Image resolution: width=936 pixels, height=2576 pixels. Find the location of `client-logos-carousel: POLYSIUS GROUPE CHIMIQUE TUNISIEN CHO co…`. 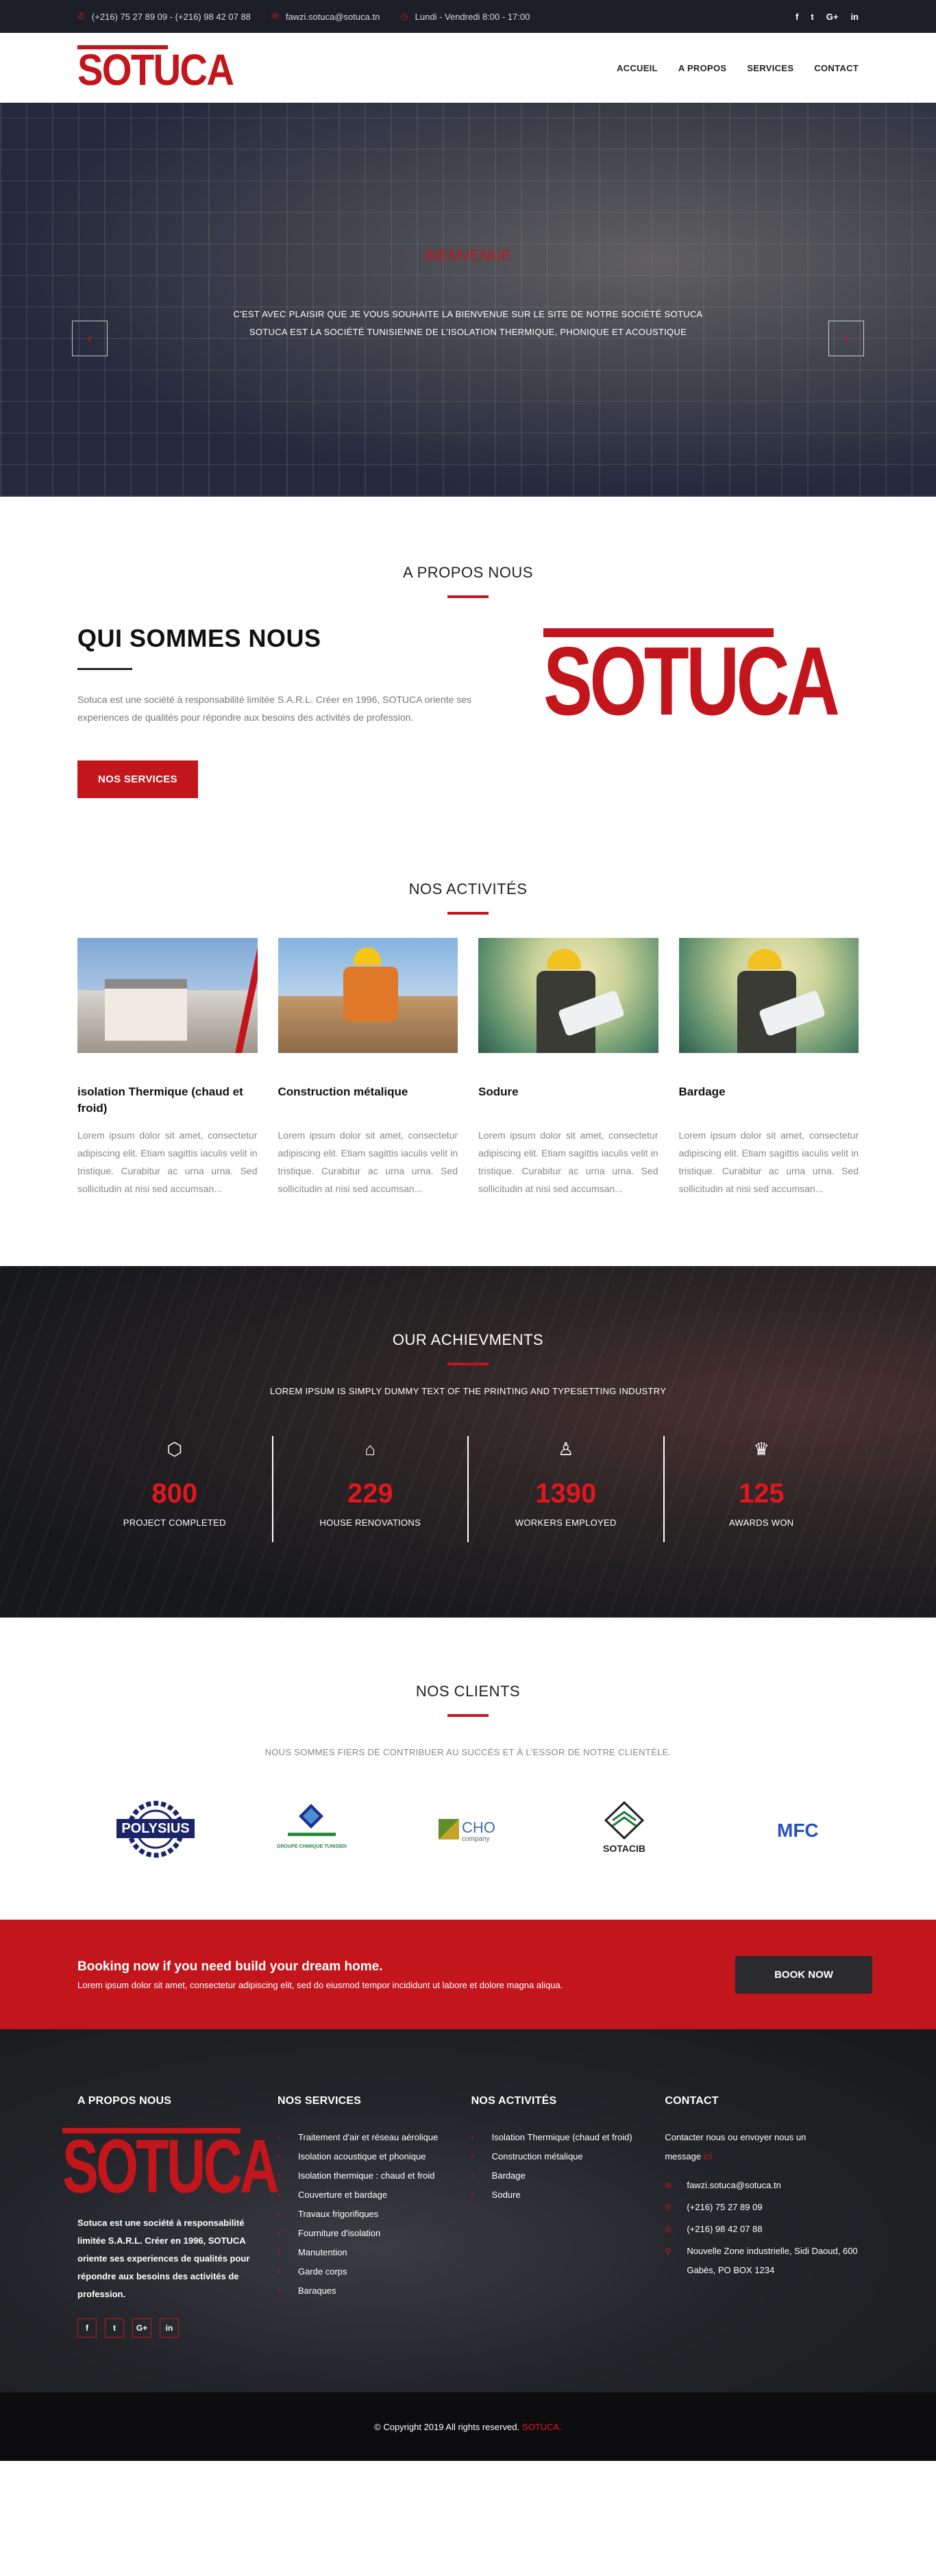

client-logos-carousel: POLYSIUS GROUPE CHIMIQUE TUNISIEN CHO co… is located at coordinates (468, 1829).